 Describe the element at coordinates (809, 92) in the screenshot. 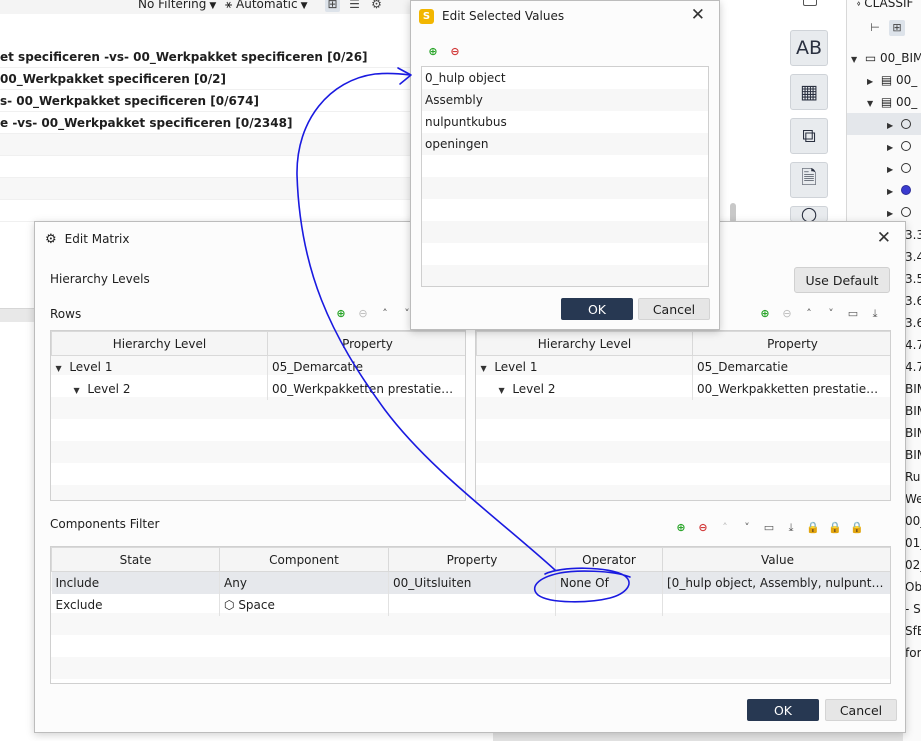

I see `grid-tool-button: ▦` at that location.